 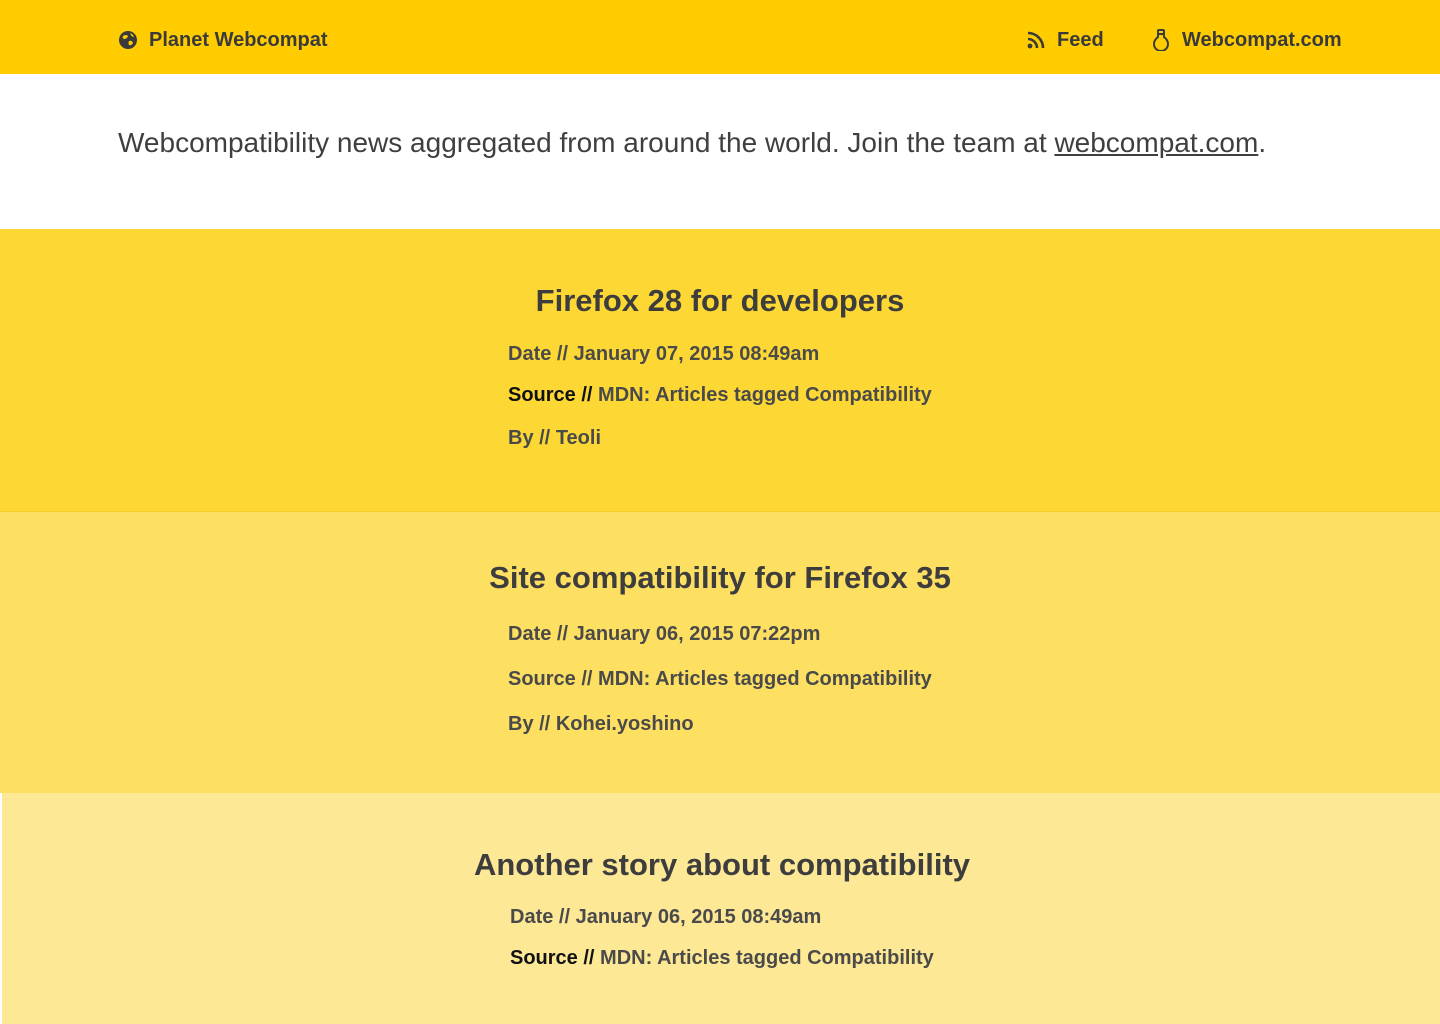 What do you see at coordinates (698, 917) in the screenshot?
I see `date-value: January 06, 2015 08:49am` at bounding box center [698, 917].